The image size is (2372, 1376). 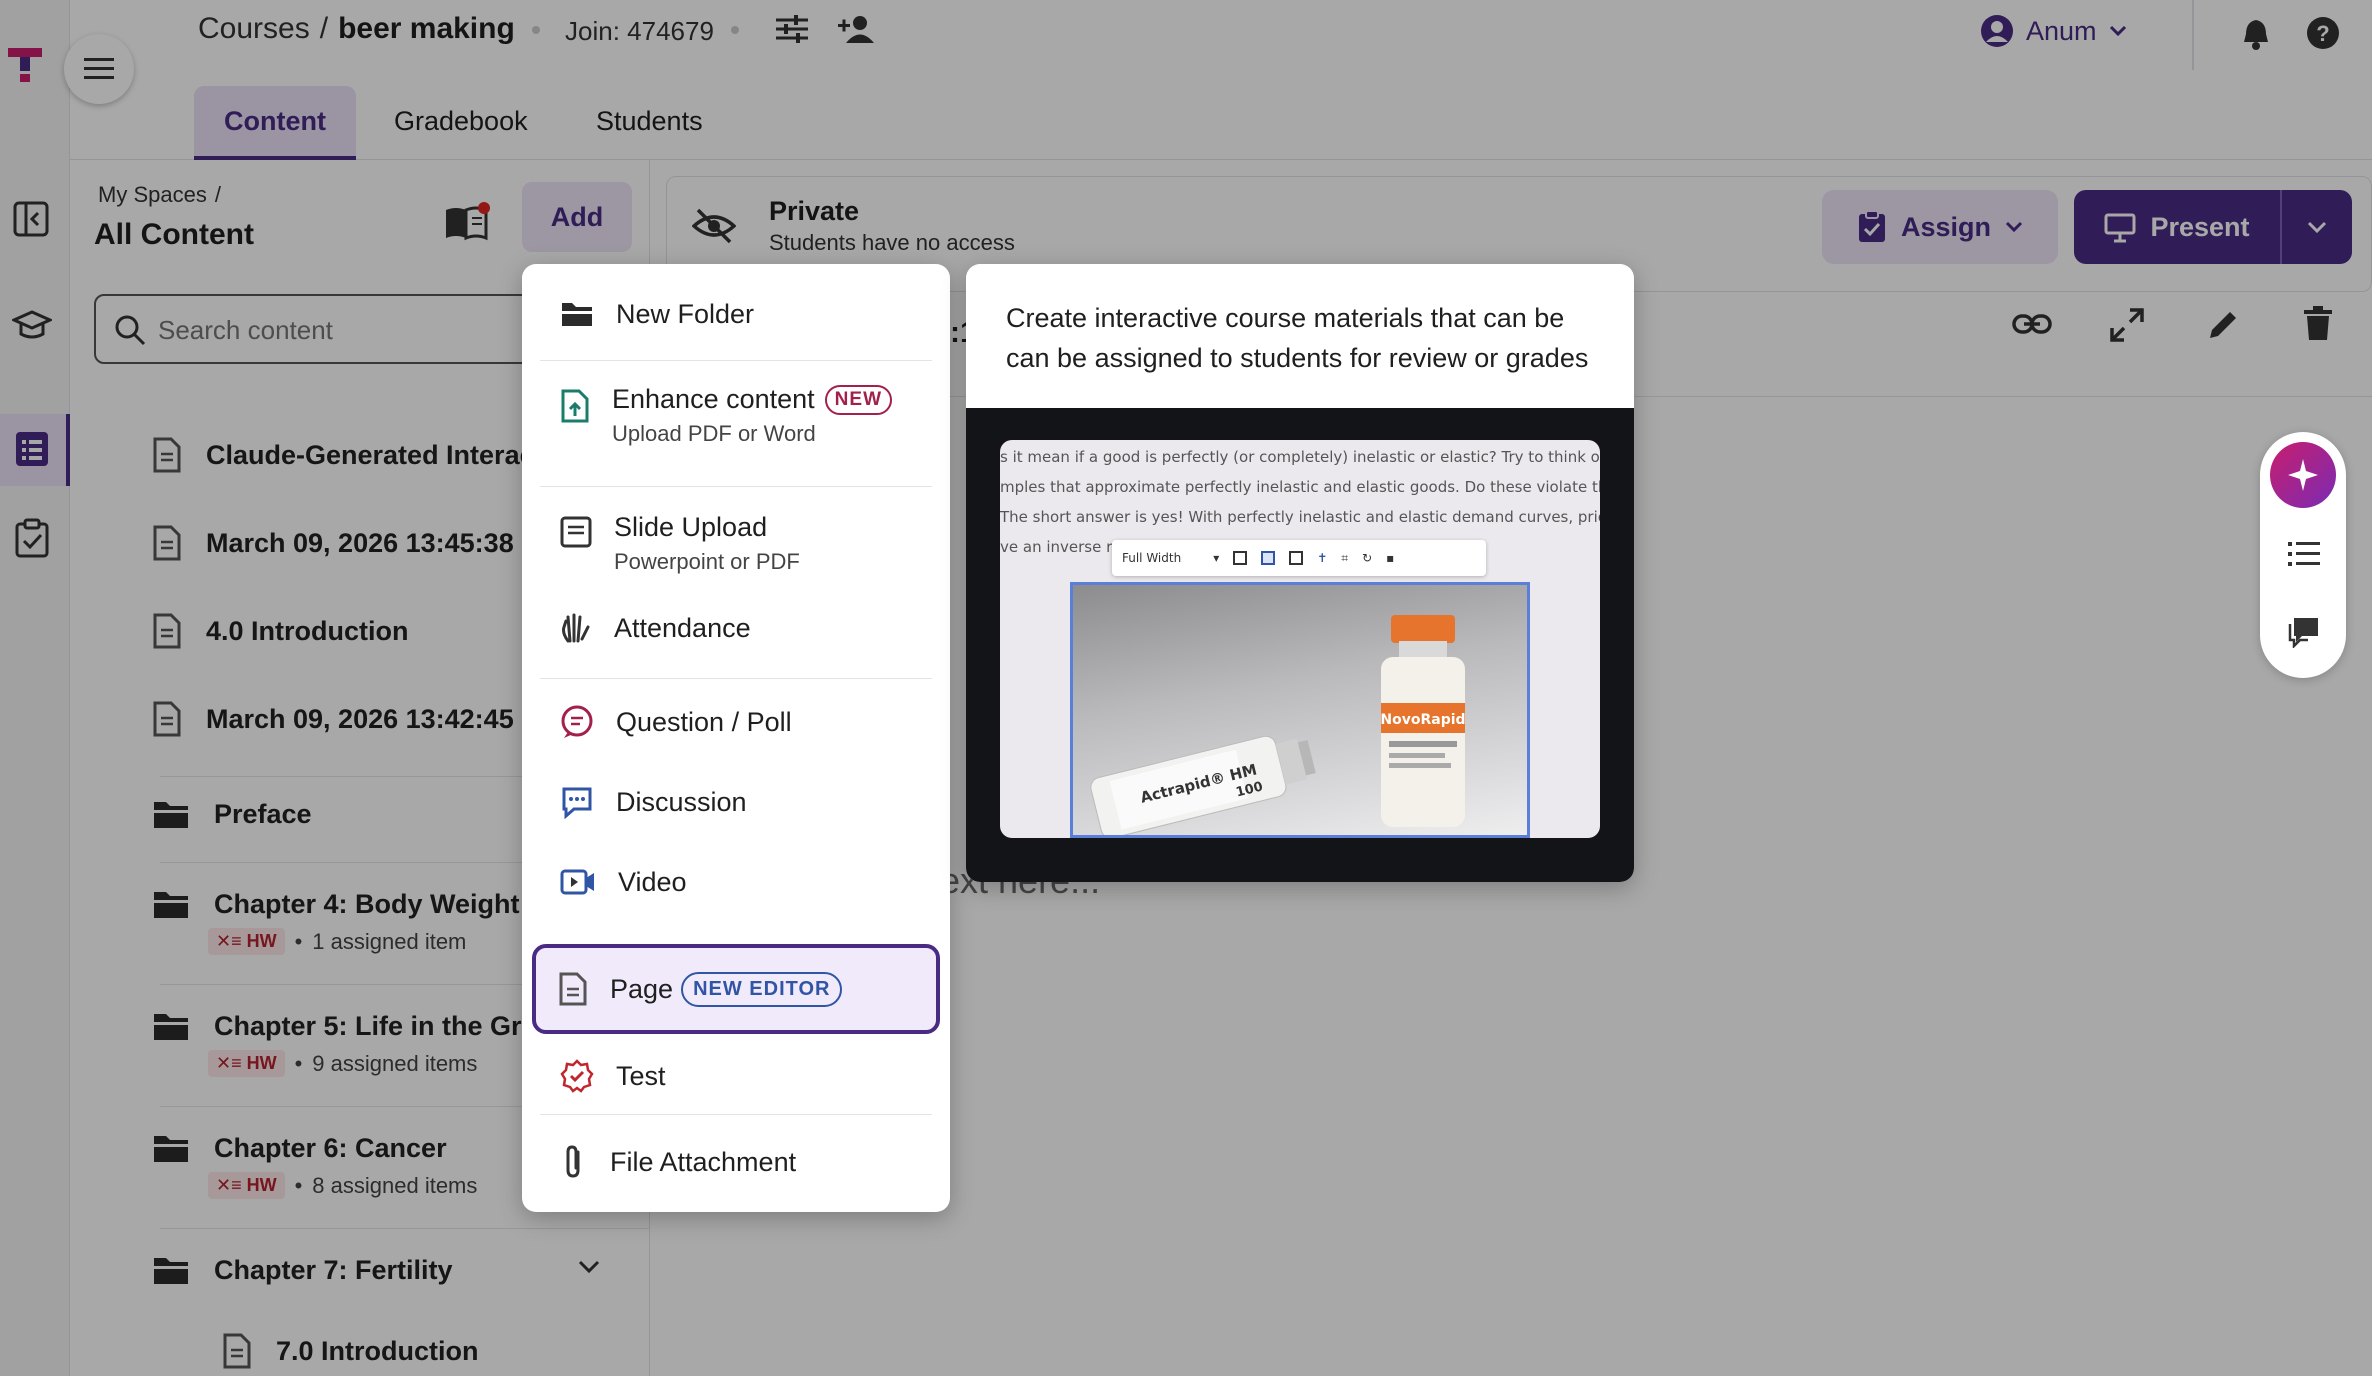 What do you see at coordinates (1345, 557) in the screenshot?
I see `crop-icon: ⌗` at bounding box center [1345, 557].